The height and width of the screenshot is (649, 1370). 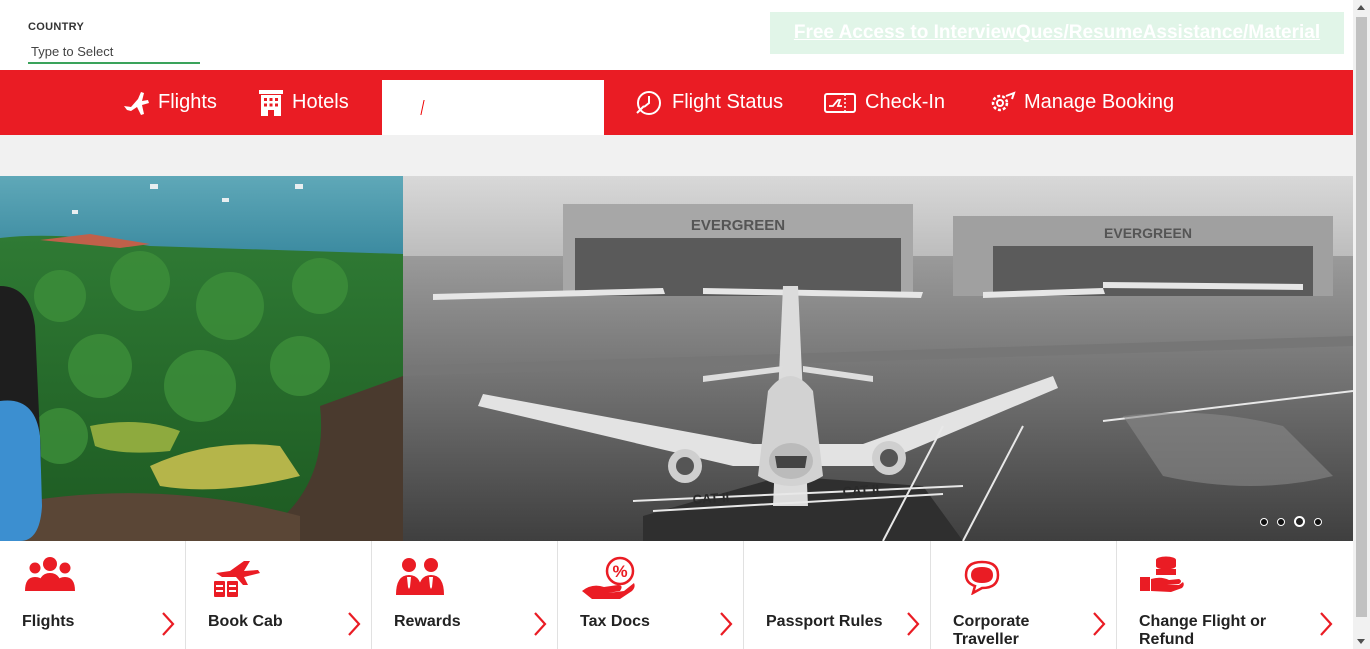 I want to click on nav-flight-status-label: Flight Status, so click(x=728, y=102).